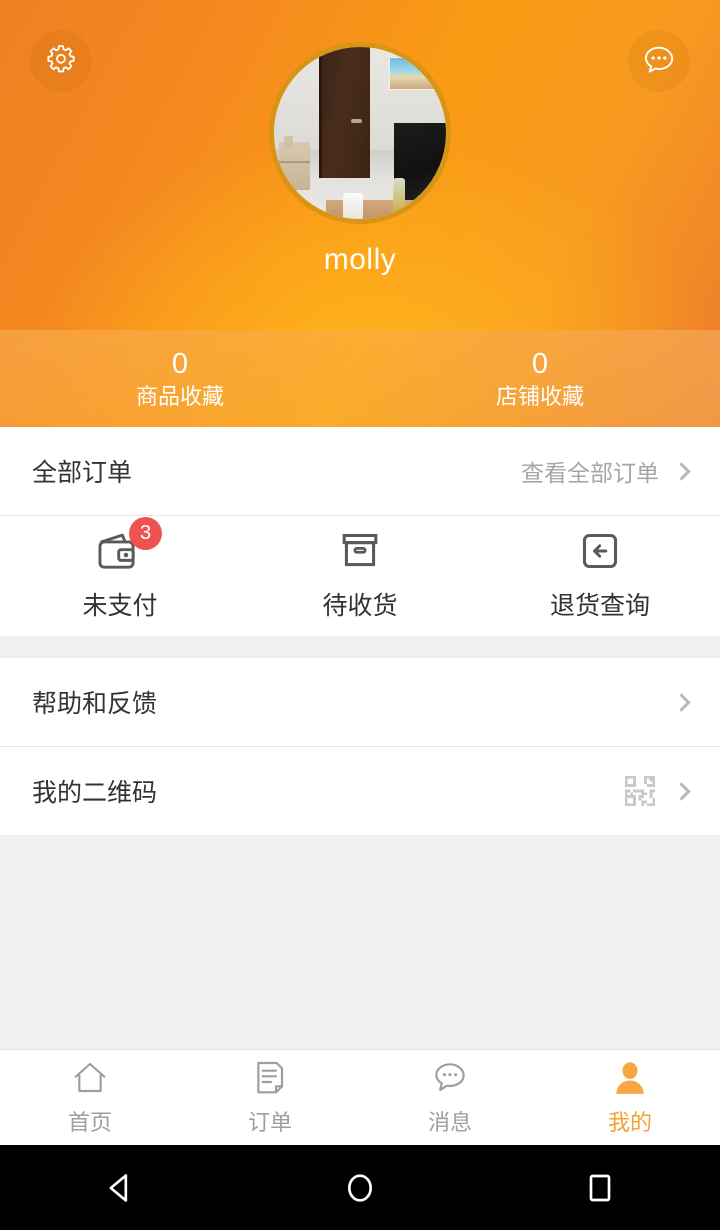  I want to click on view-all-orders-label: 查看全部订单, so click(590, 473).